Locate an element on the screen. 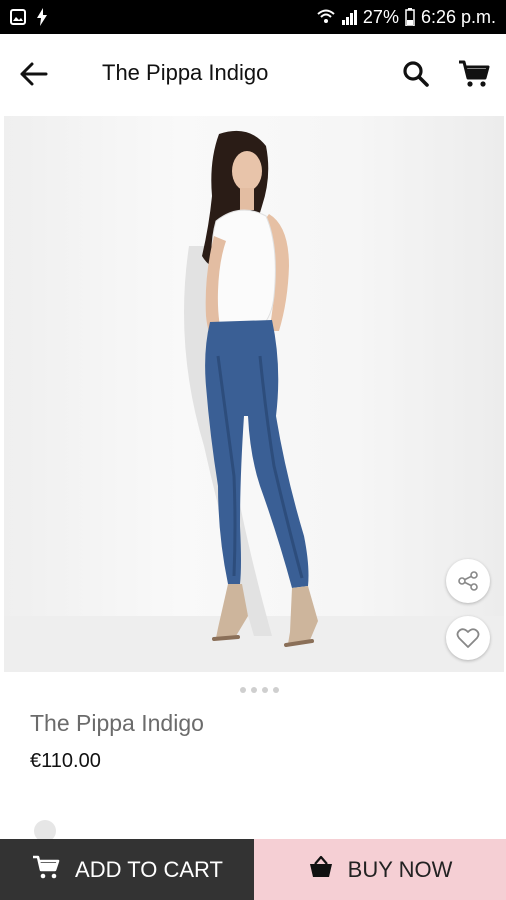  search-icon is located at coordinates (416, 74).